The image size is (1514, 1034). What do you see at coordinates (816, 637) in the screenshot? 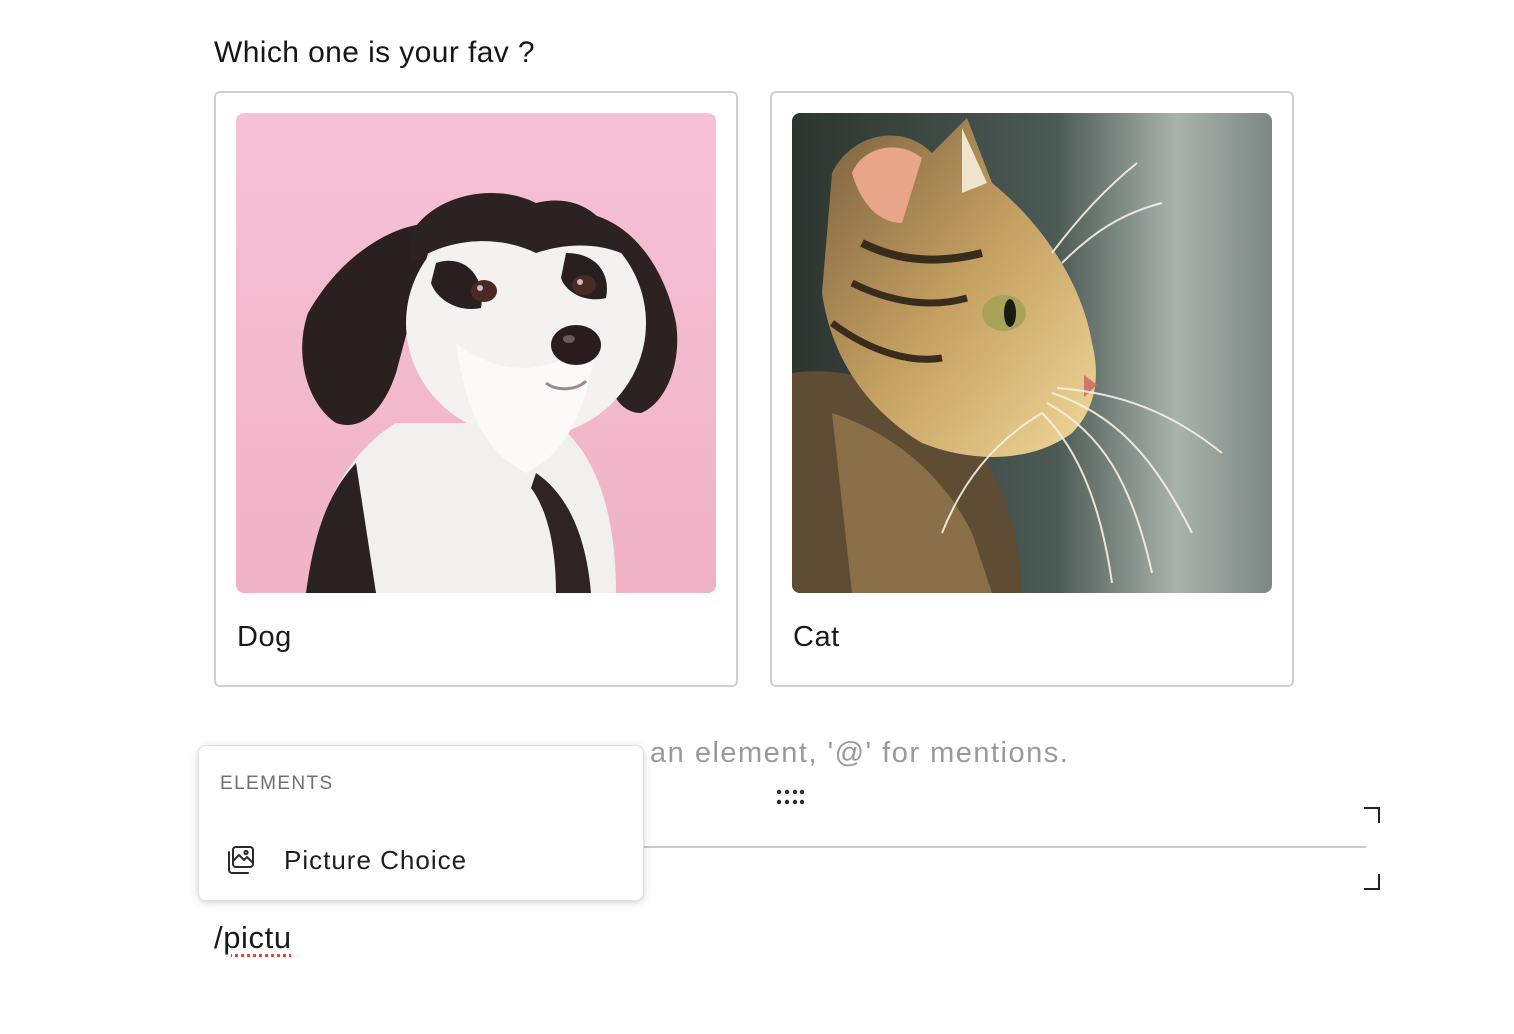
I see `choice-label-cat: Cat` at bounding box center [816, 637].